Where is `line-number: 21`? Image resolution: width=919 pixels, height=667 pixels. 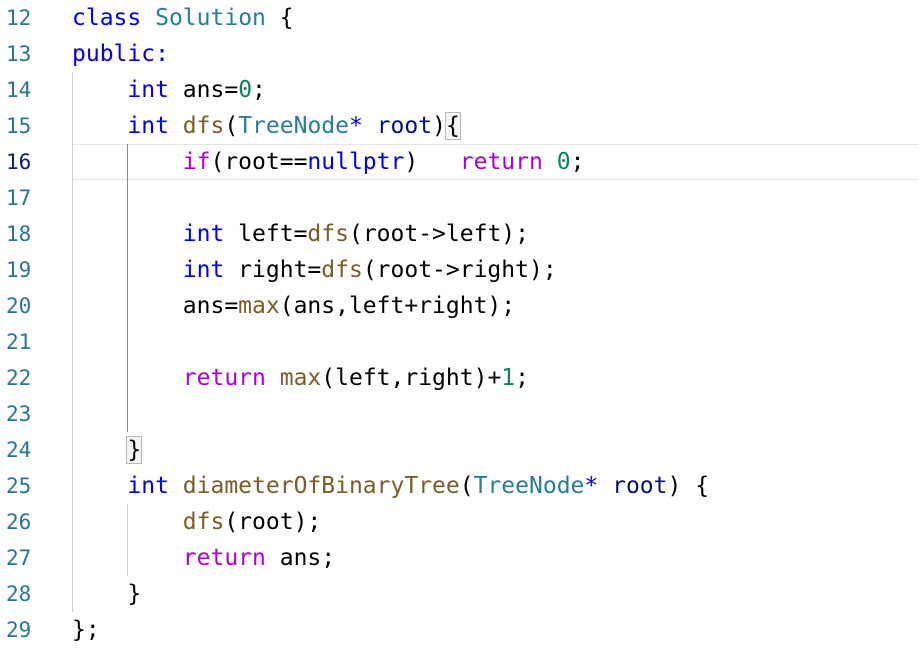
line-number: 21 is located at coordinates (19, 342).